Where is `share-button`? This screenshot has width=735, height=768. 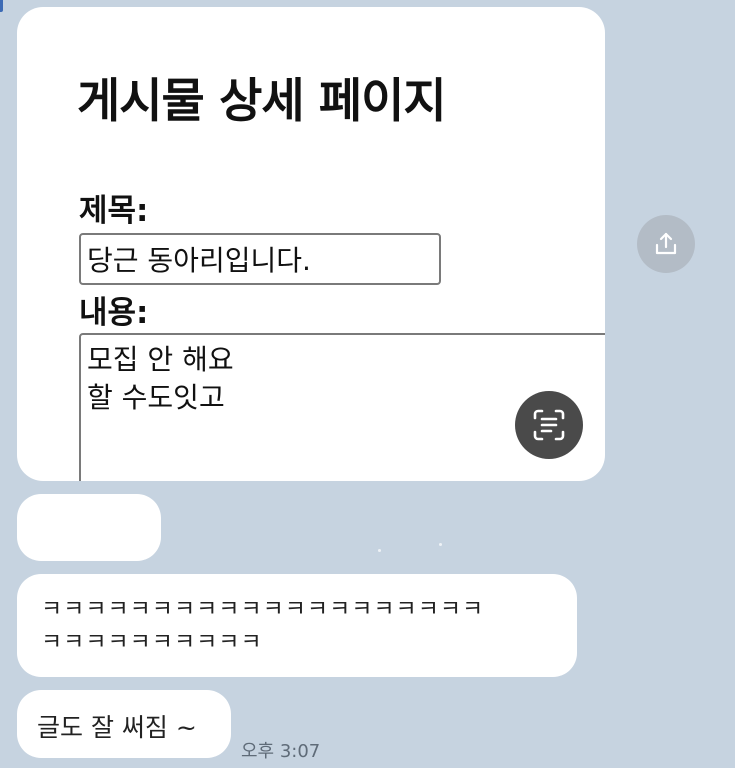
share-button is located at coordinates (666, 244).